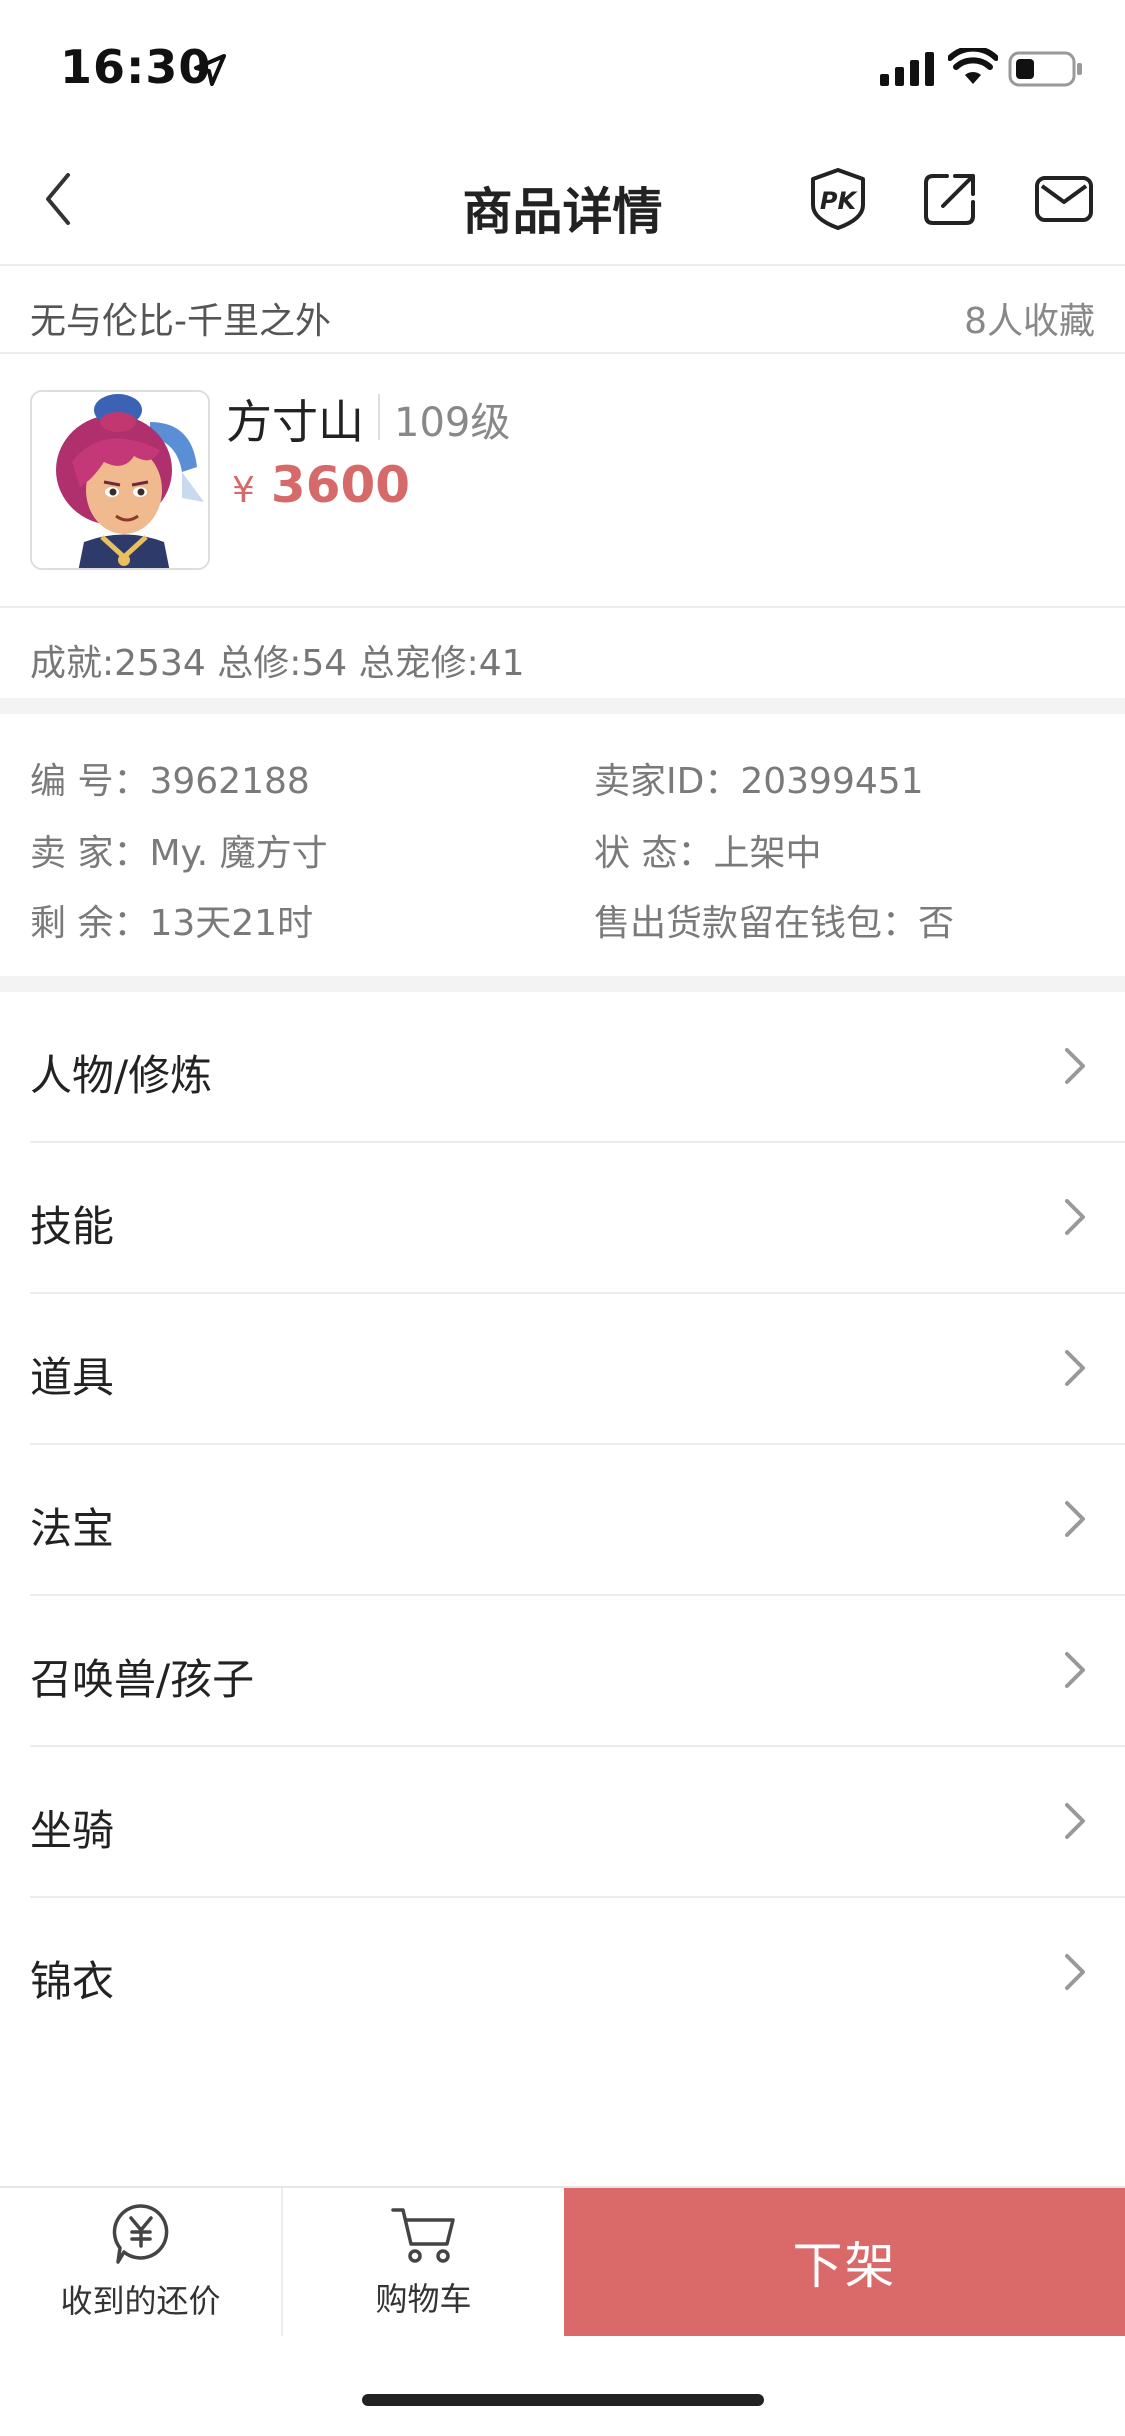  Describe the element at coordinates (142, 1679) in the screenshot. I see `menu-item-label: 召唤兽/孩子` at that location.